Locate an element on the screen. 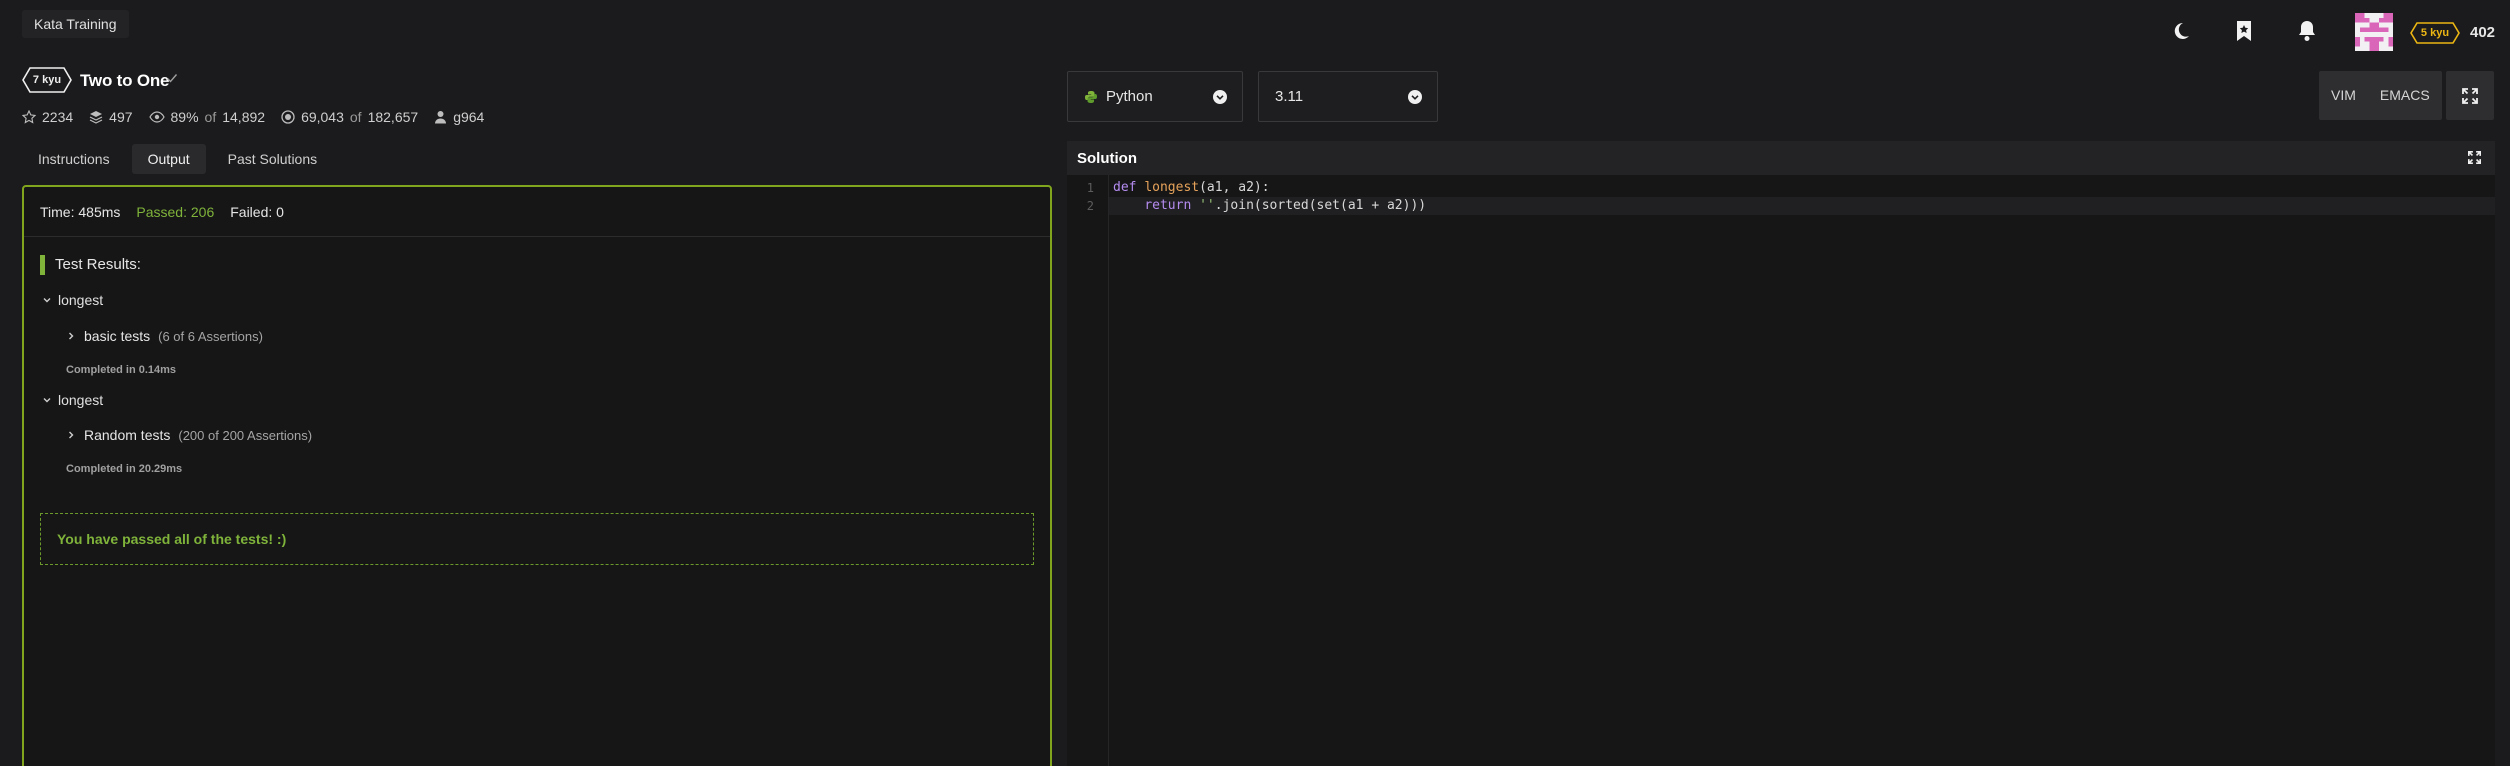  bell-icon is located at coordinates (2307, 31).